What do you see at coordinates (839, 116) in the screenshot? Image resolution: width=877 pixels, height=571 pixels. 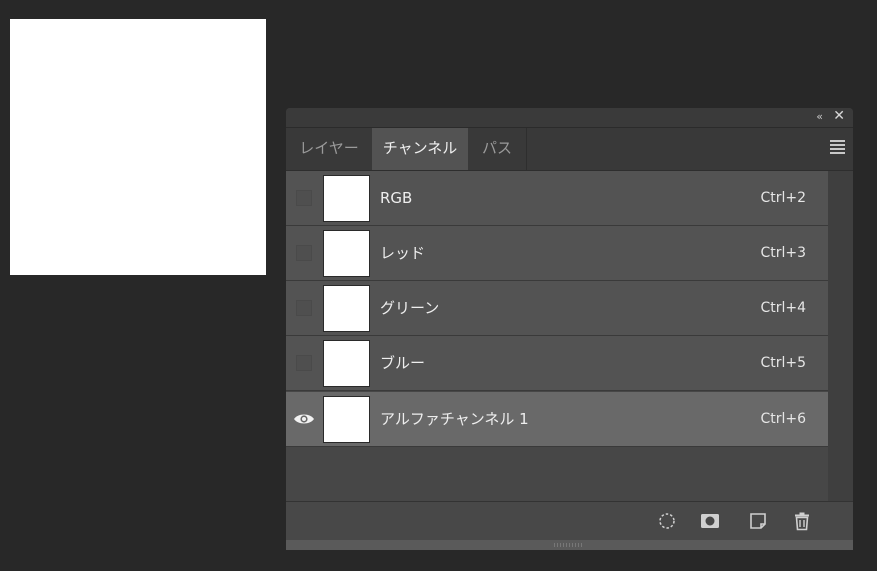 I see `close-icon: ✕` at bounding box center [839, 116].